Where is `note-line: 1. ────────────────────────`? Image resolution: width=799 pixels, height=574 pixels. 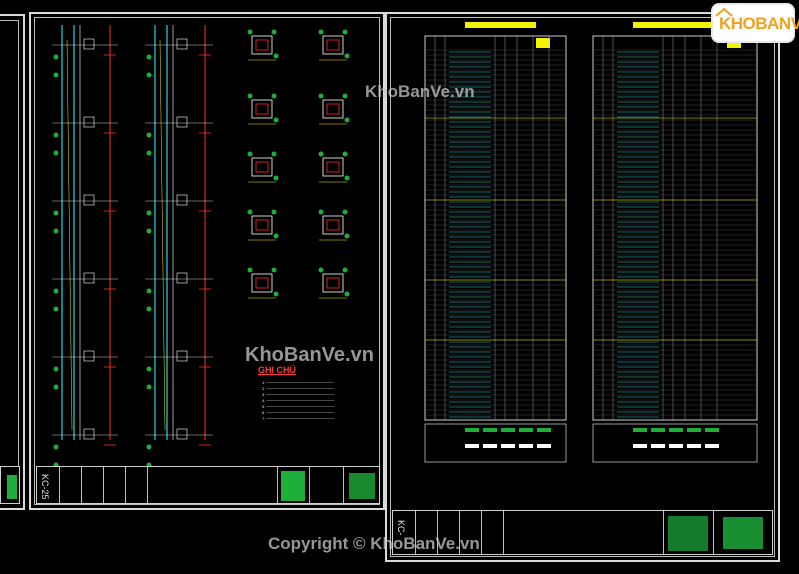
note-line: 1. ──────────────────────── is located at coordinates (298, 382).